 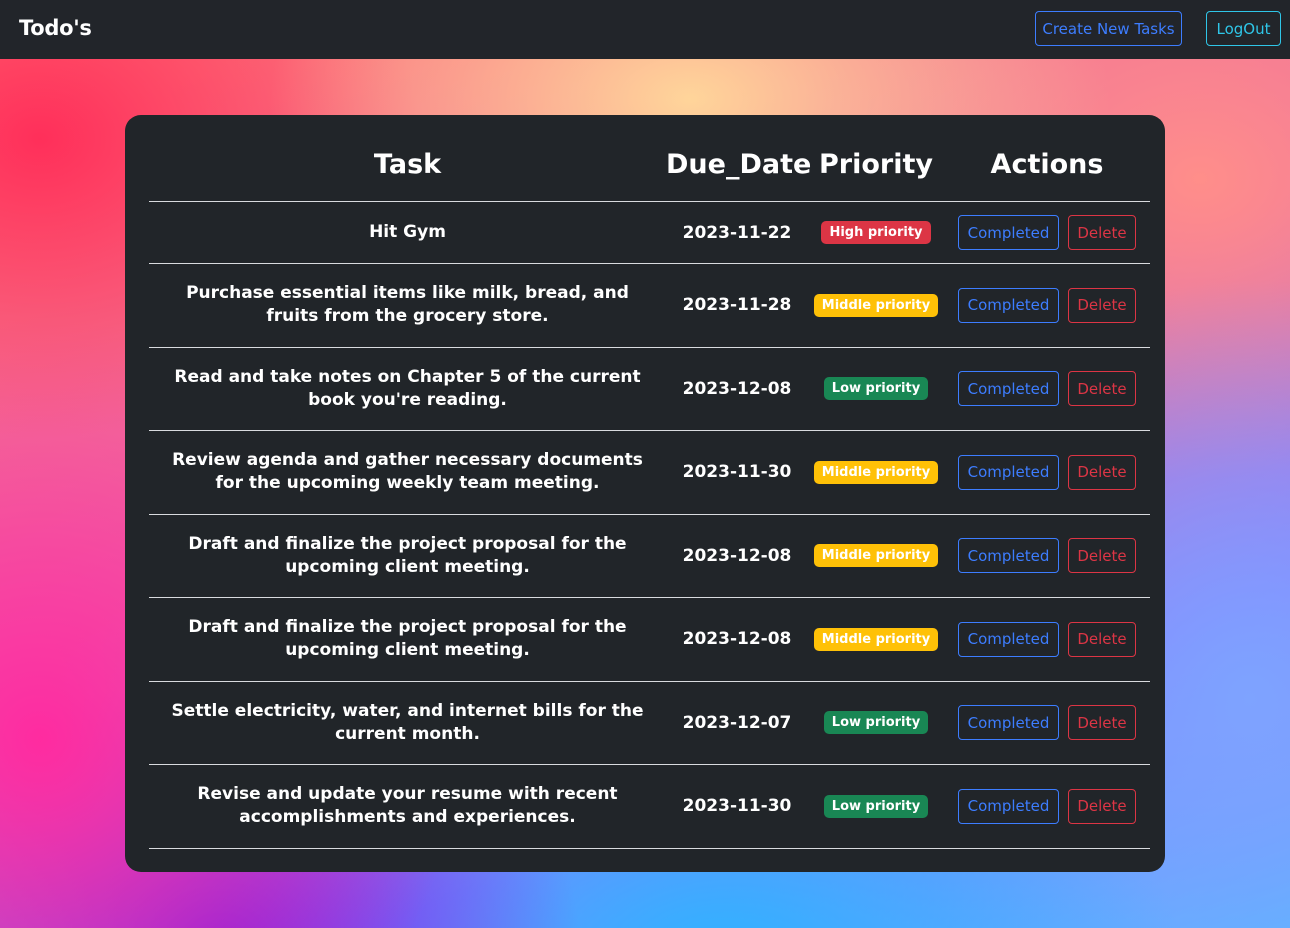 What do you see at coordinates (645, 29) in the screenshot?
I see `navbar: Todo's Create New Tasks LogOut` at bounding box center [645, 29].